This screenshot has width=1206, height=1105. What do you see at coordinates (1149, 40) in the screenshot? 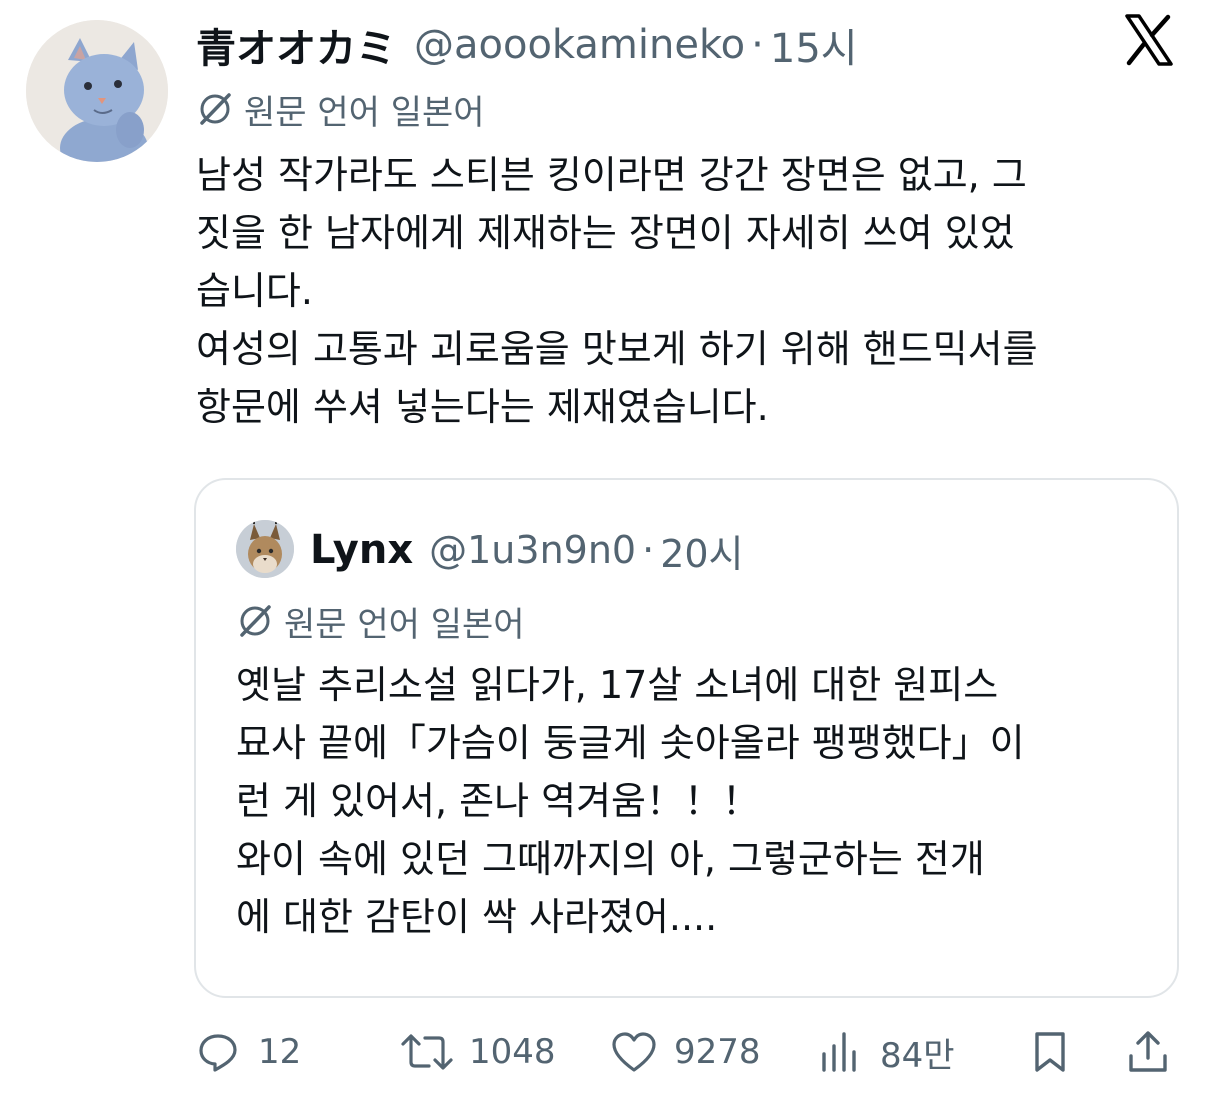
I see `x-logo-icon` at bounding box center [1149, 40].